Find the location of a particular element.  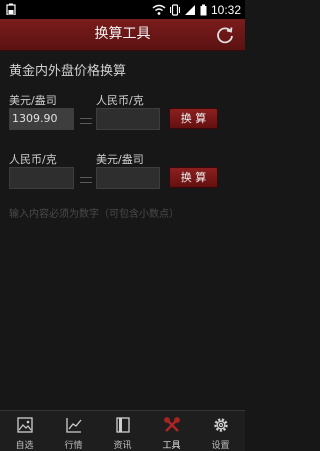

gear-icon is located at coordinates (220, 425).